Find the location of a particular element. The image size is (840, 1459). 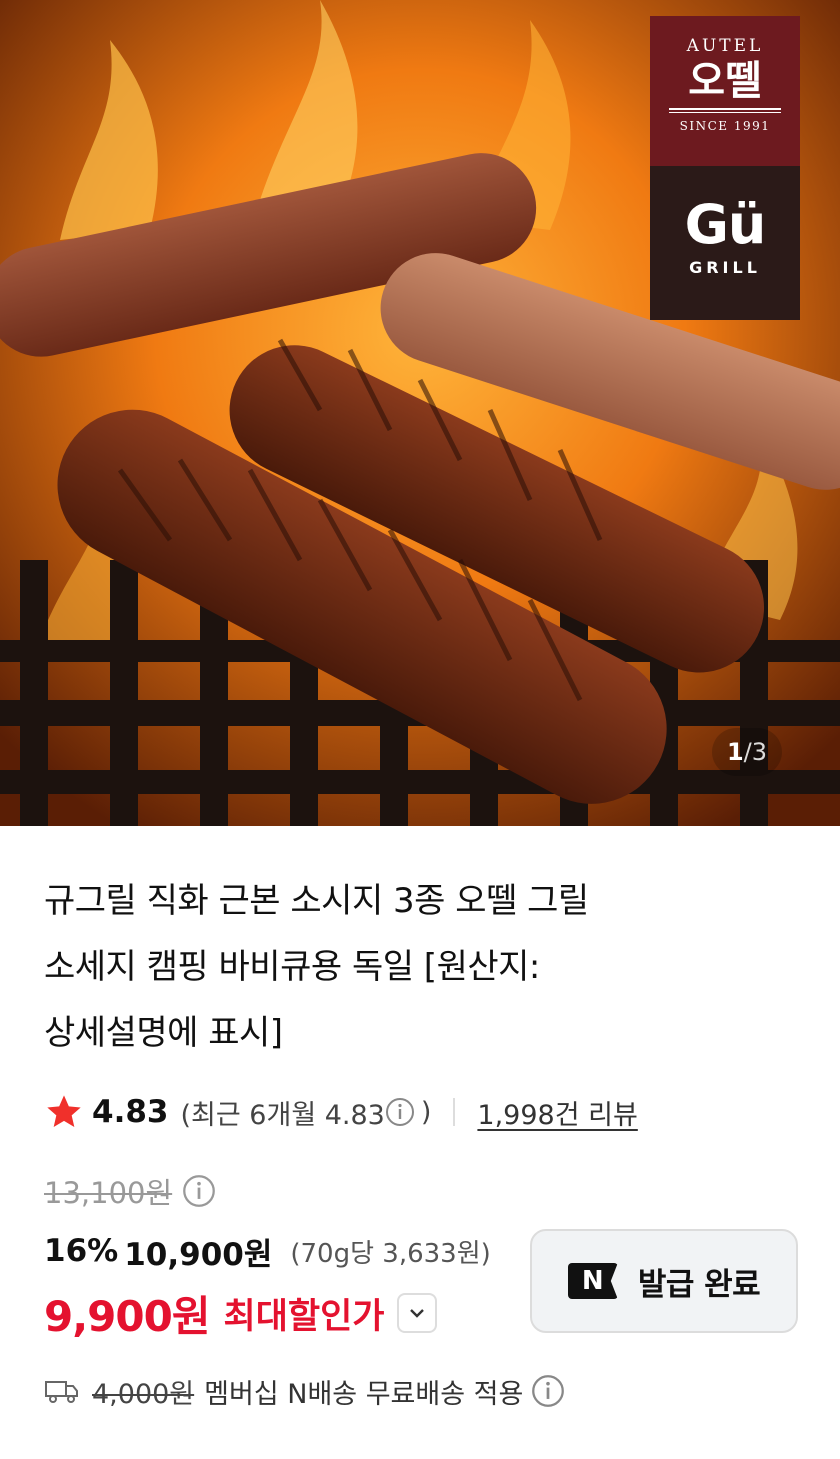

sub-brand-tag: GRILL is located at coordinates (725, 267).